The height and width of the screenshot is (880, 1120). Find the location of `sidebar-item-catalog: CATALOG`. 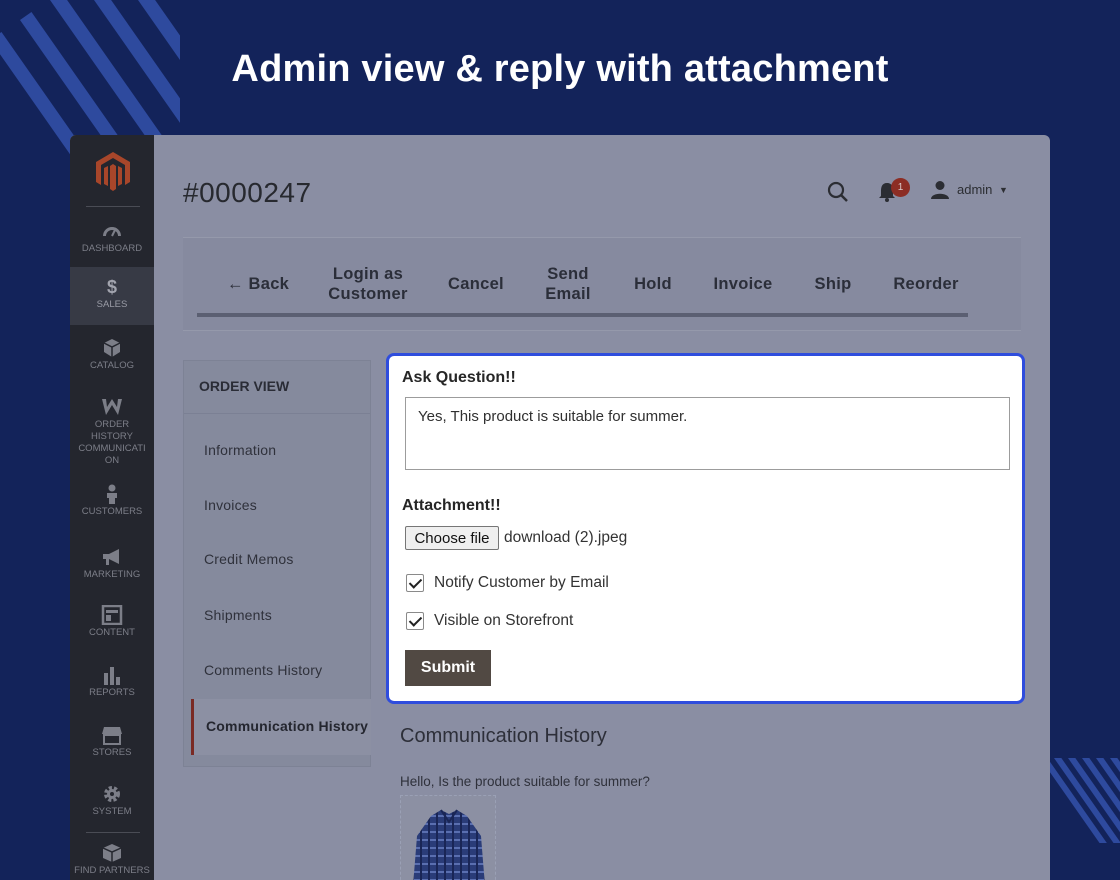

sidebar-item-catalog: CATALOG is located at coordinates (112, 355).